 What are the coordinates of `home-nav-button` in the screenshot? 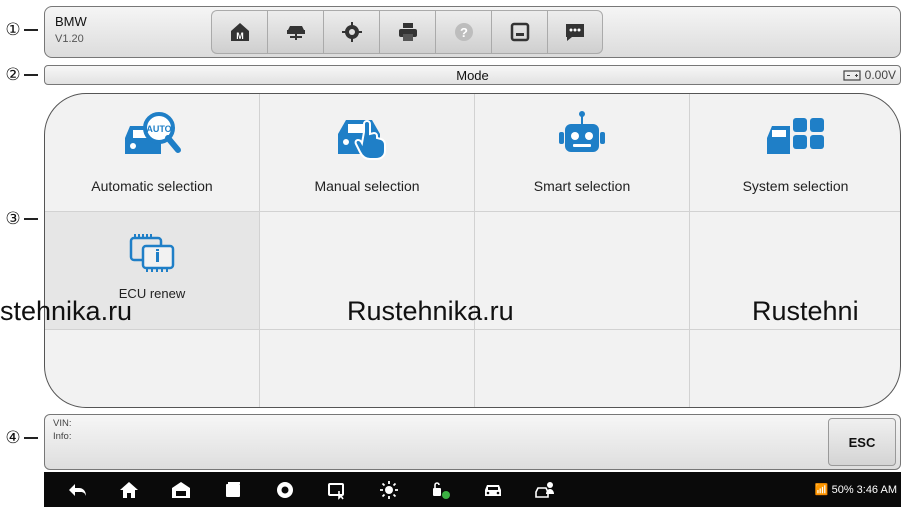 It's located at (129, 490).